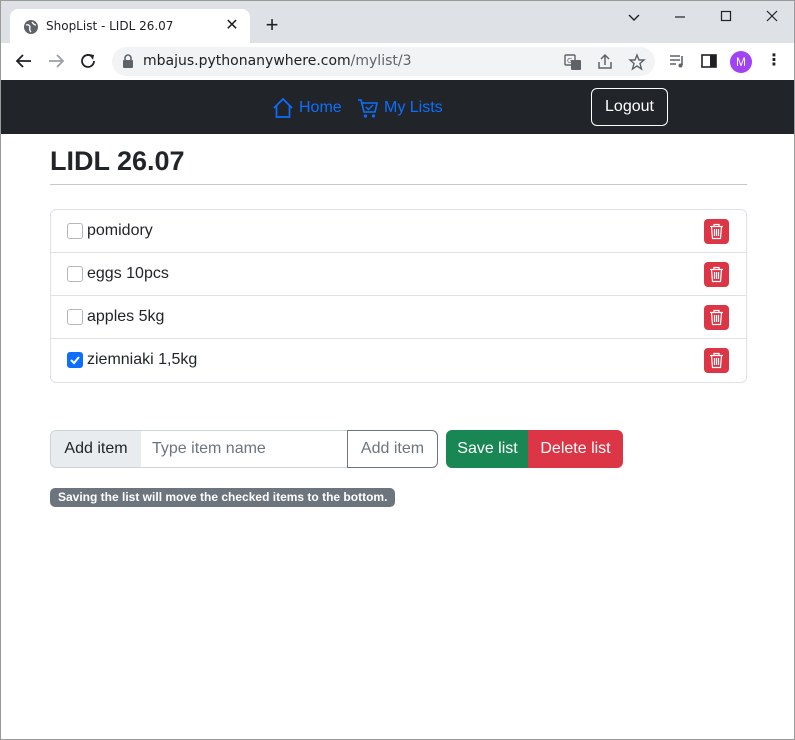  I want to click on maximize-icon, so click(726, 17).